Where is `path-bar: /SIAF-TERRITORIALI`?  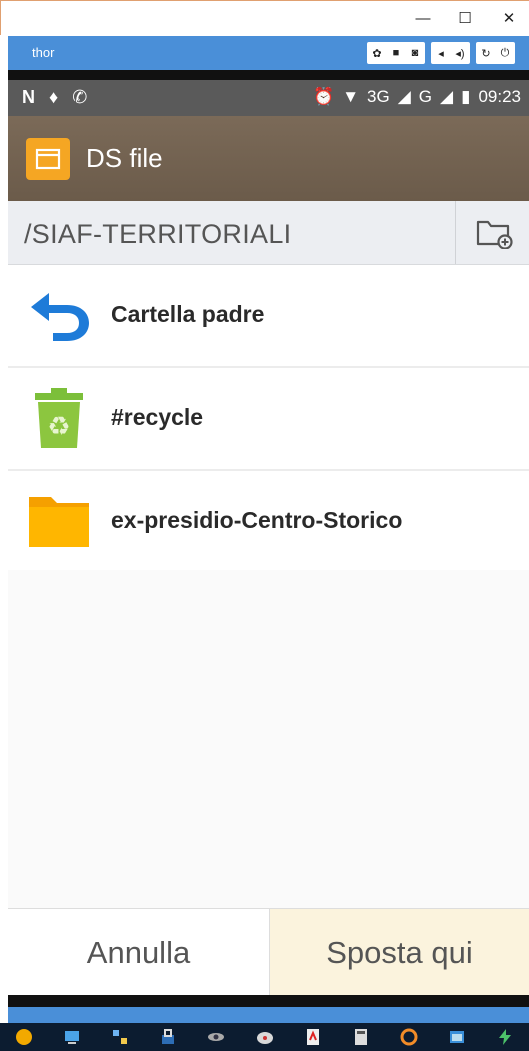
path-bar: /SIAF-TERRITORIALI is located at coordinates (268, 233).